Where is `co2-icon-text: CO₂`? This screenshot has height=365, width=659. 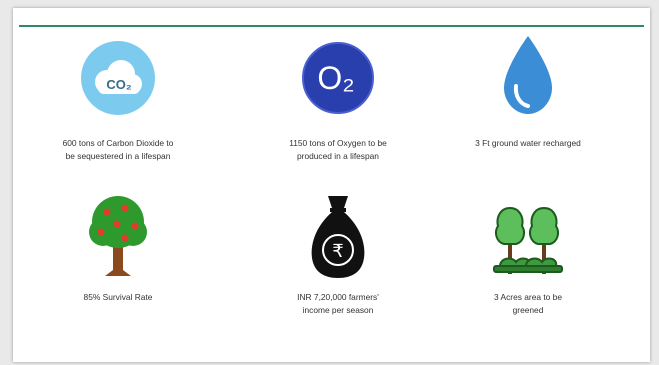 co2-icon-text: CO₂ is located at coordinates (119, 84).